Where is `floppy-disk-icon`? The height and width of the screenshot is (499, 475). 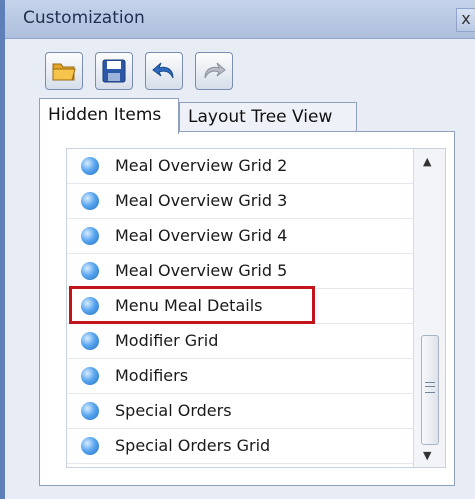
floppy-disk-icon is located at coordinates (114, 71).